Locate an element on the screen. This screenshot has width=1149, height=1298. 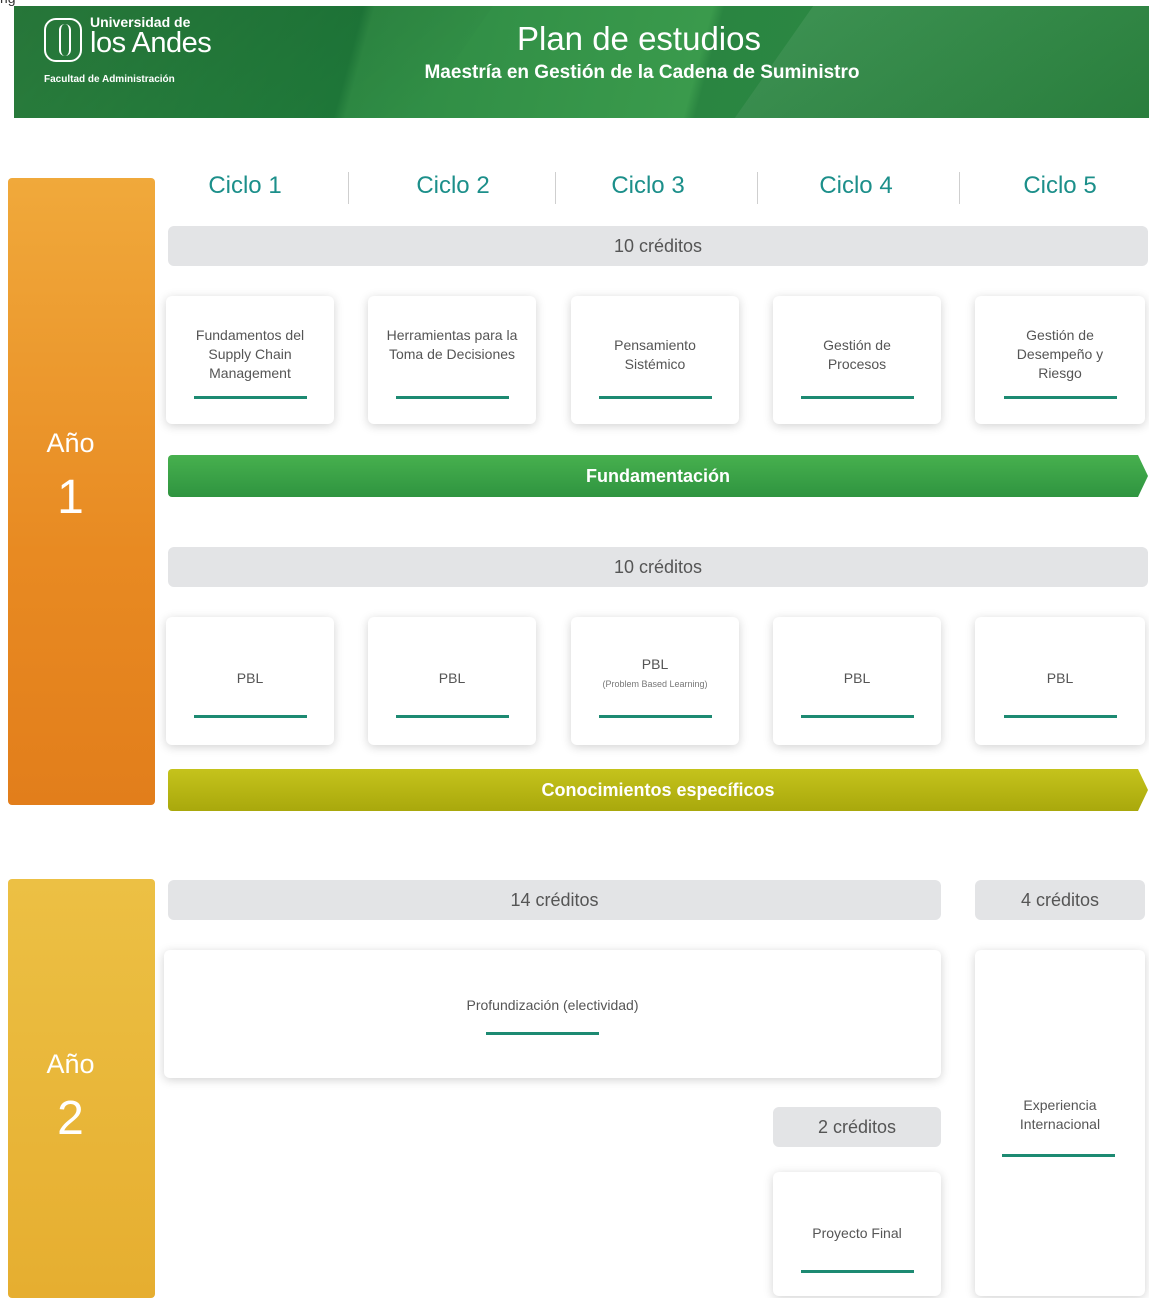
cycle-1-heading: Ciclo 1 is located at coordinates (245, 185).